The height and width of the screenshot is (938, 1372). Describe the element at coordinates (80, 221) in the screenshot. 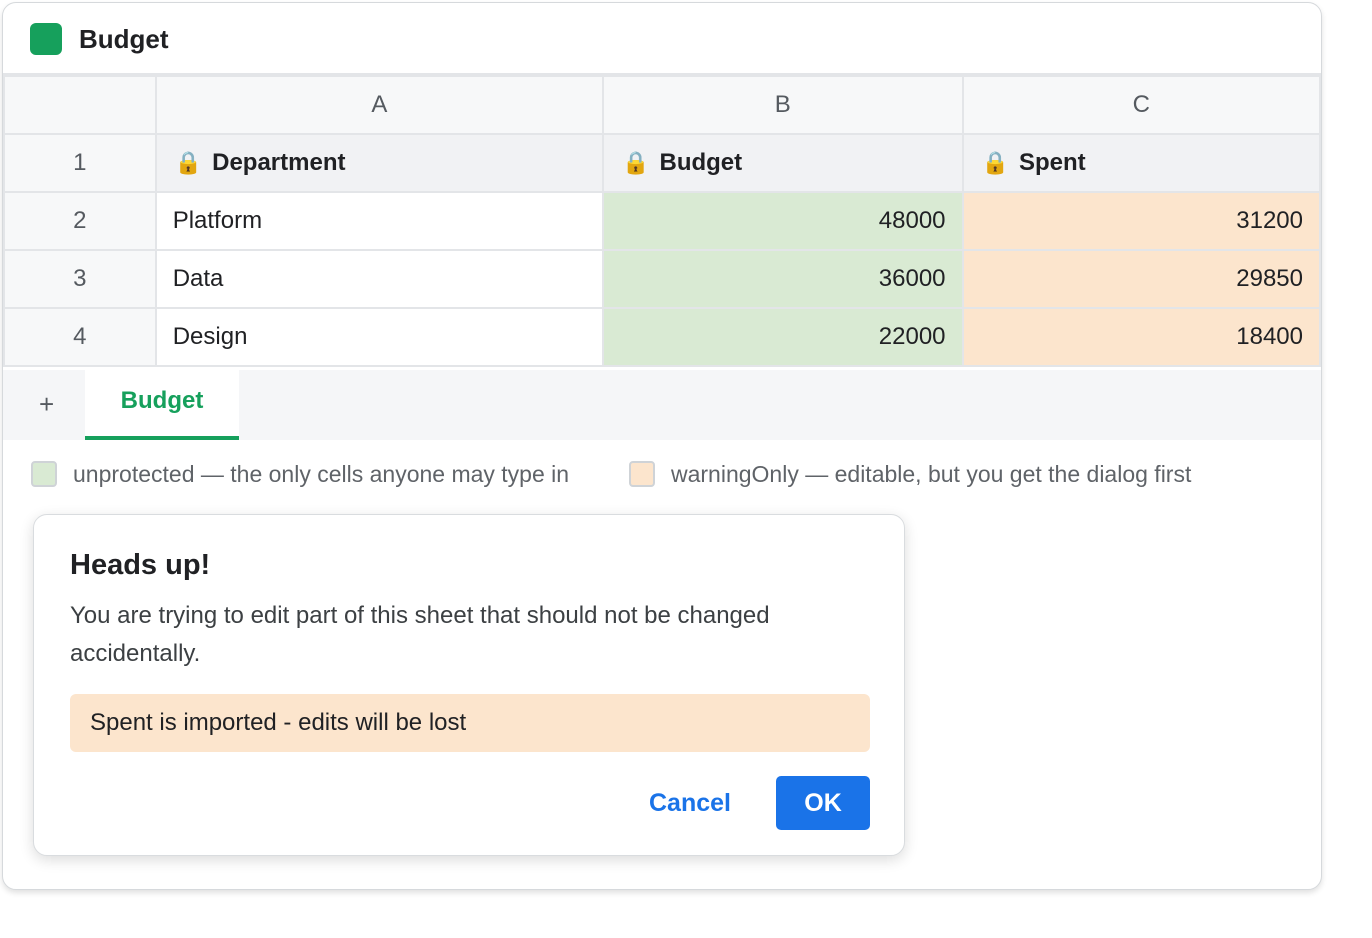

I see `row-number: 2` at that location.